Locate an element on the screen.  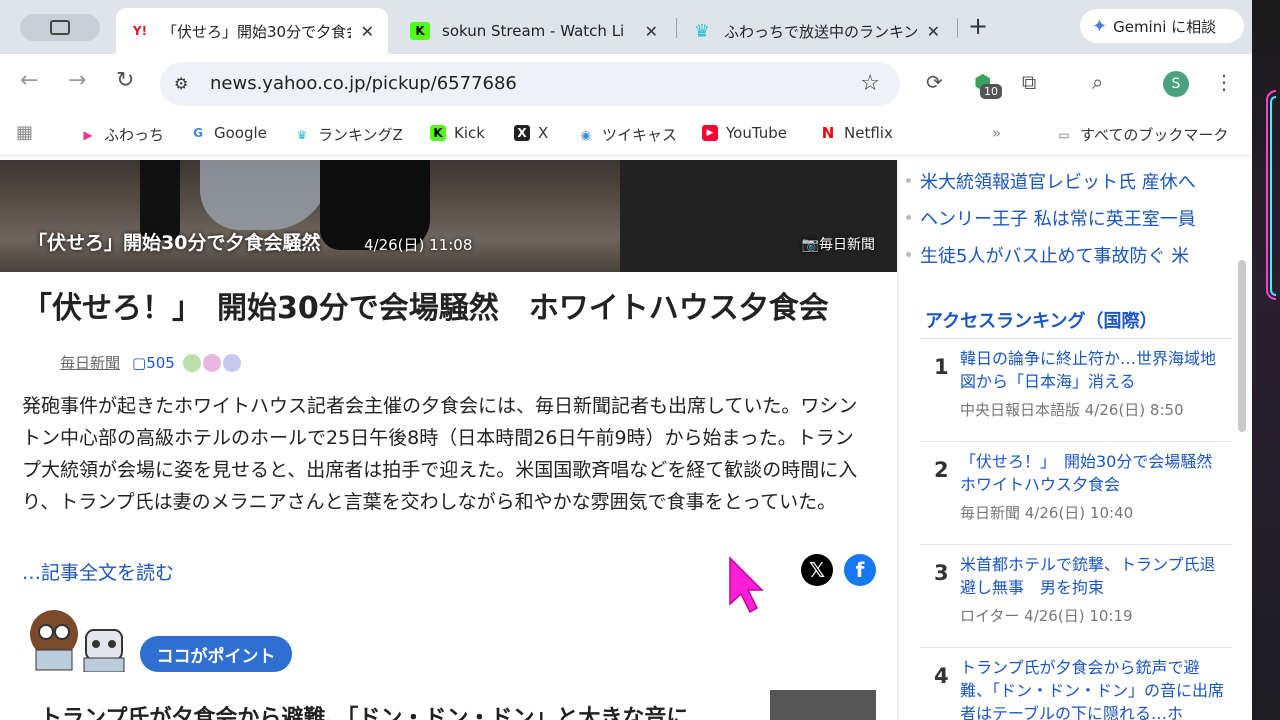
folder-icon: ▭ is located at coordinates (1064, 134).